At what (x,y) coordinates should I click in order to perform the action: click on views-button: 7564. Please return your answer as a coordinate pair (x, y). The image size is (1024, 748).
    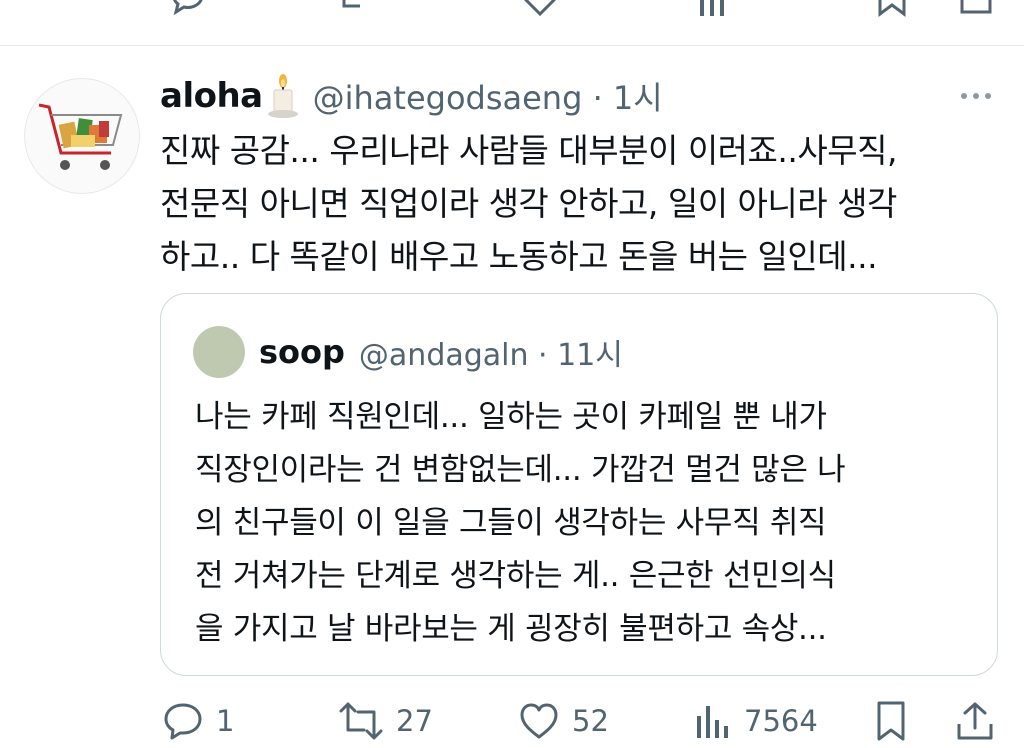
    Looking at the image, I should click on (756, 721).